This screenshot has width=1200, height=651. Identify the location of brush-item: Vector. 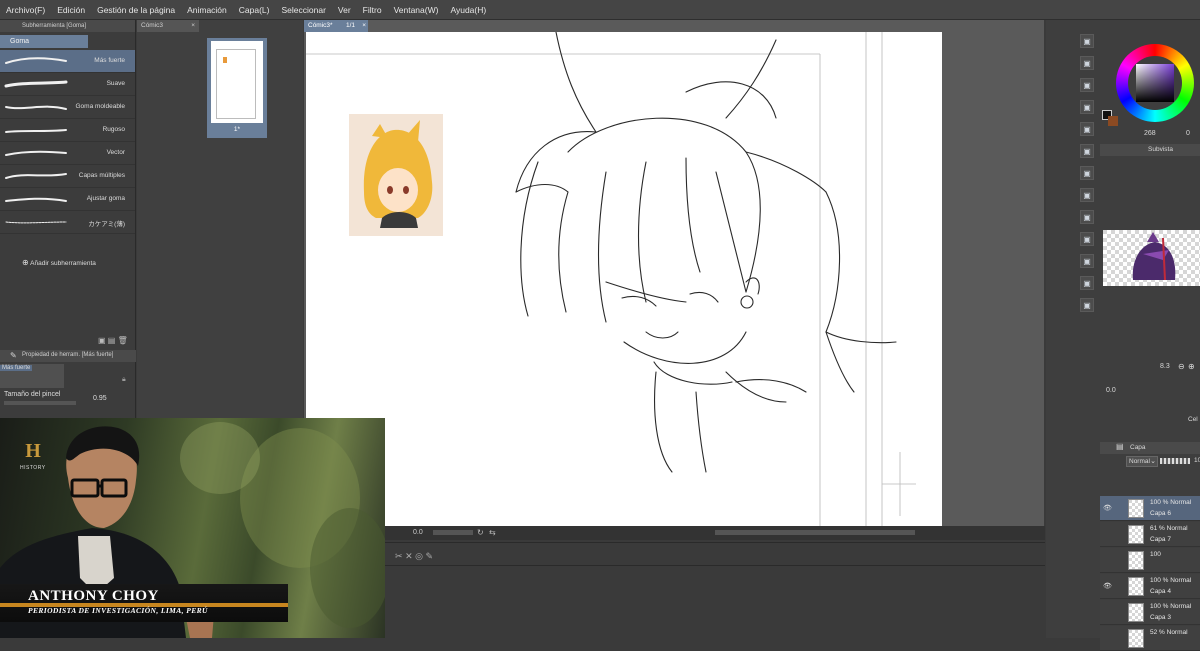
(67, 153).